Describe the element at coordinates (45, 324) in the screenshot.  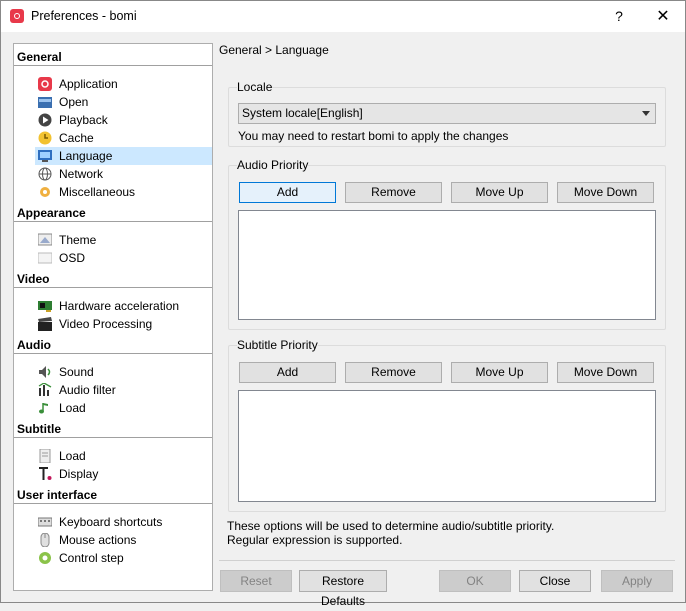
I see `clapperboard-icon` at that location.